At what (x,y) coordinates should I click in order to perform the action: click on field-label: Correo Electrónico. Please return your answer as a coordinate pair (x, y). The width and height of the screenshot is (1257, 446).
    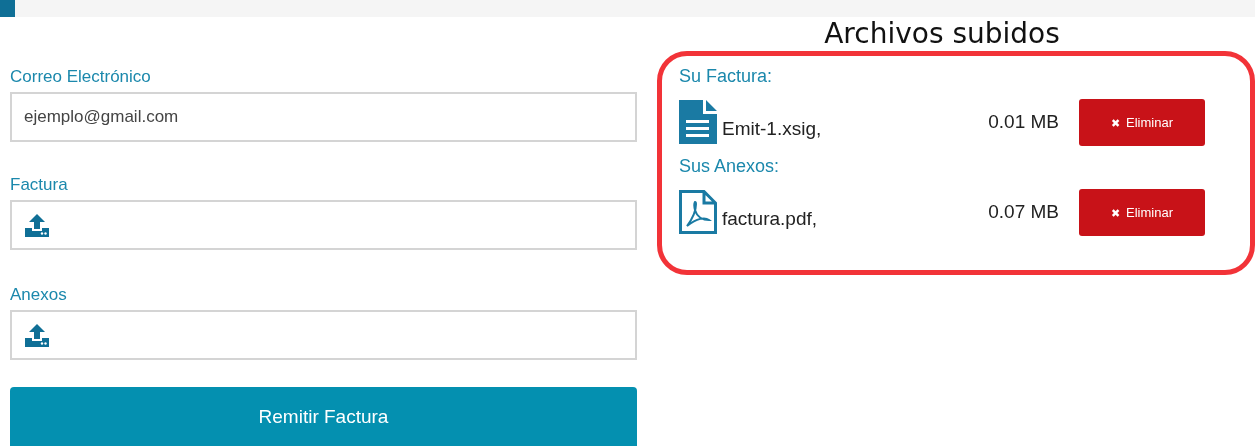
    Looking at the image, I should click on (81, 77).